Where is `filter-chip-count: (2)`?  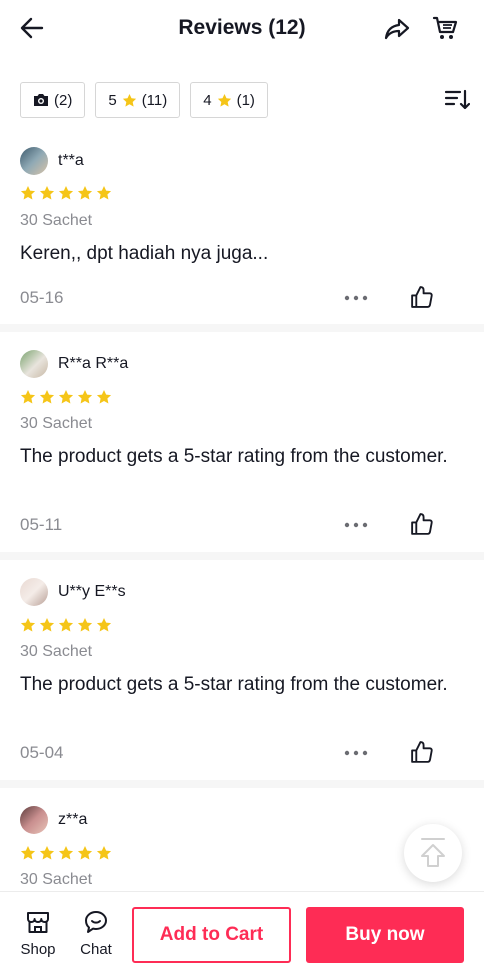
filter-chip-count: (2) is located at coordinates (63, 100).